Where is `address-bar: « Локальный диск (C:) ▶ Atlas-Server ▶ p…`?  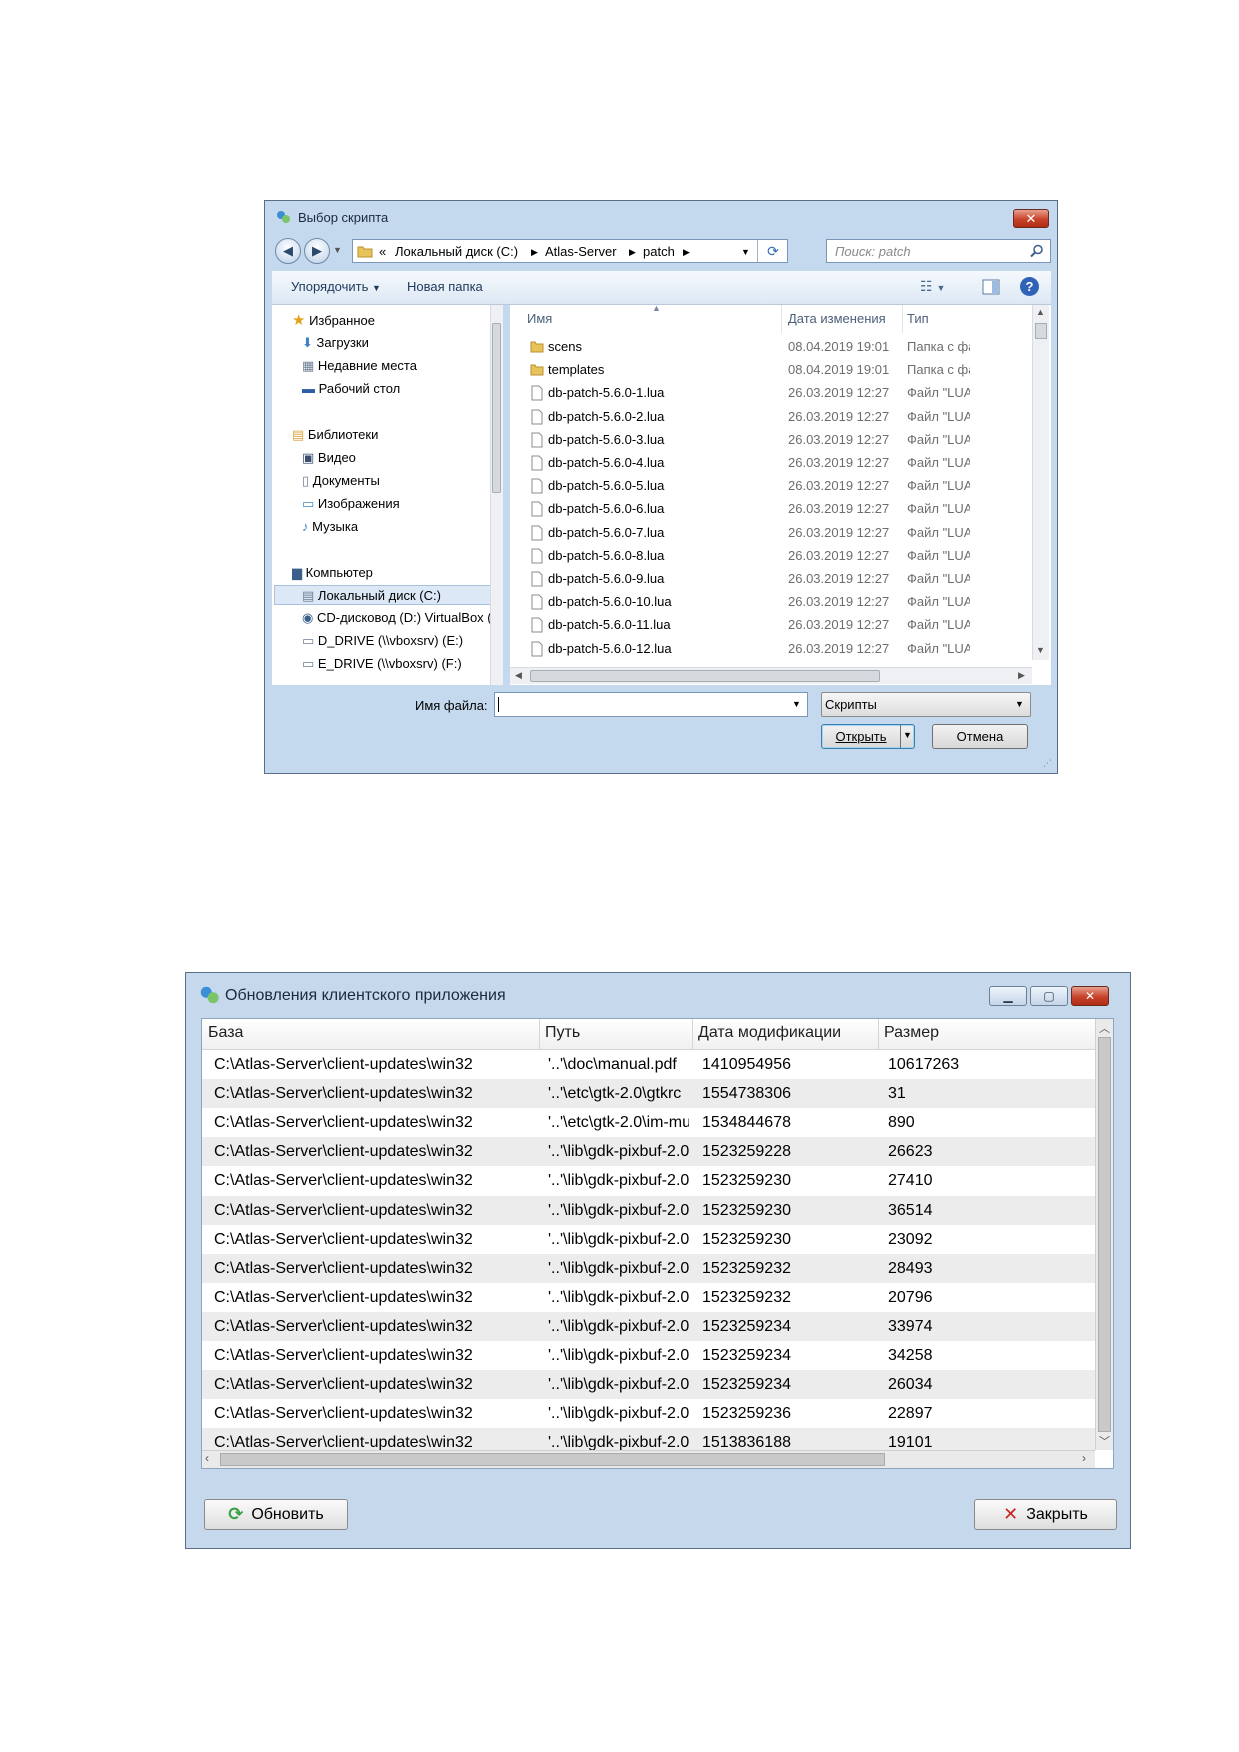
address-bar: « Локальный диск (C:) ▶ Atlas-Server ▶ p… is located at coordinates (570, 251).